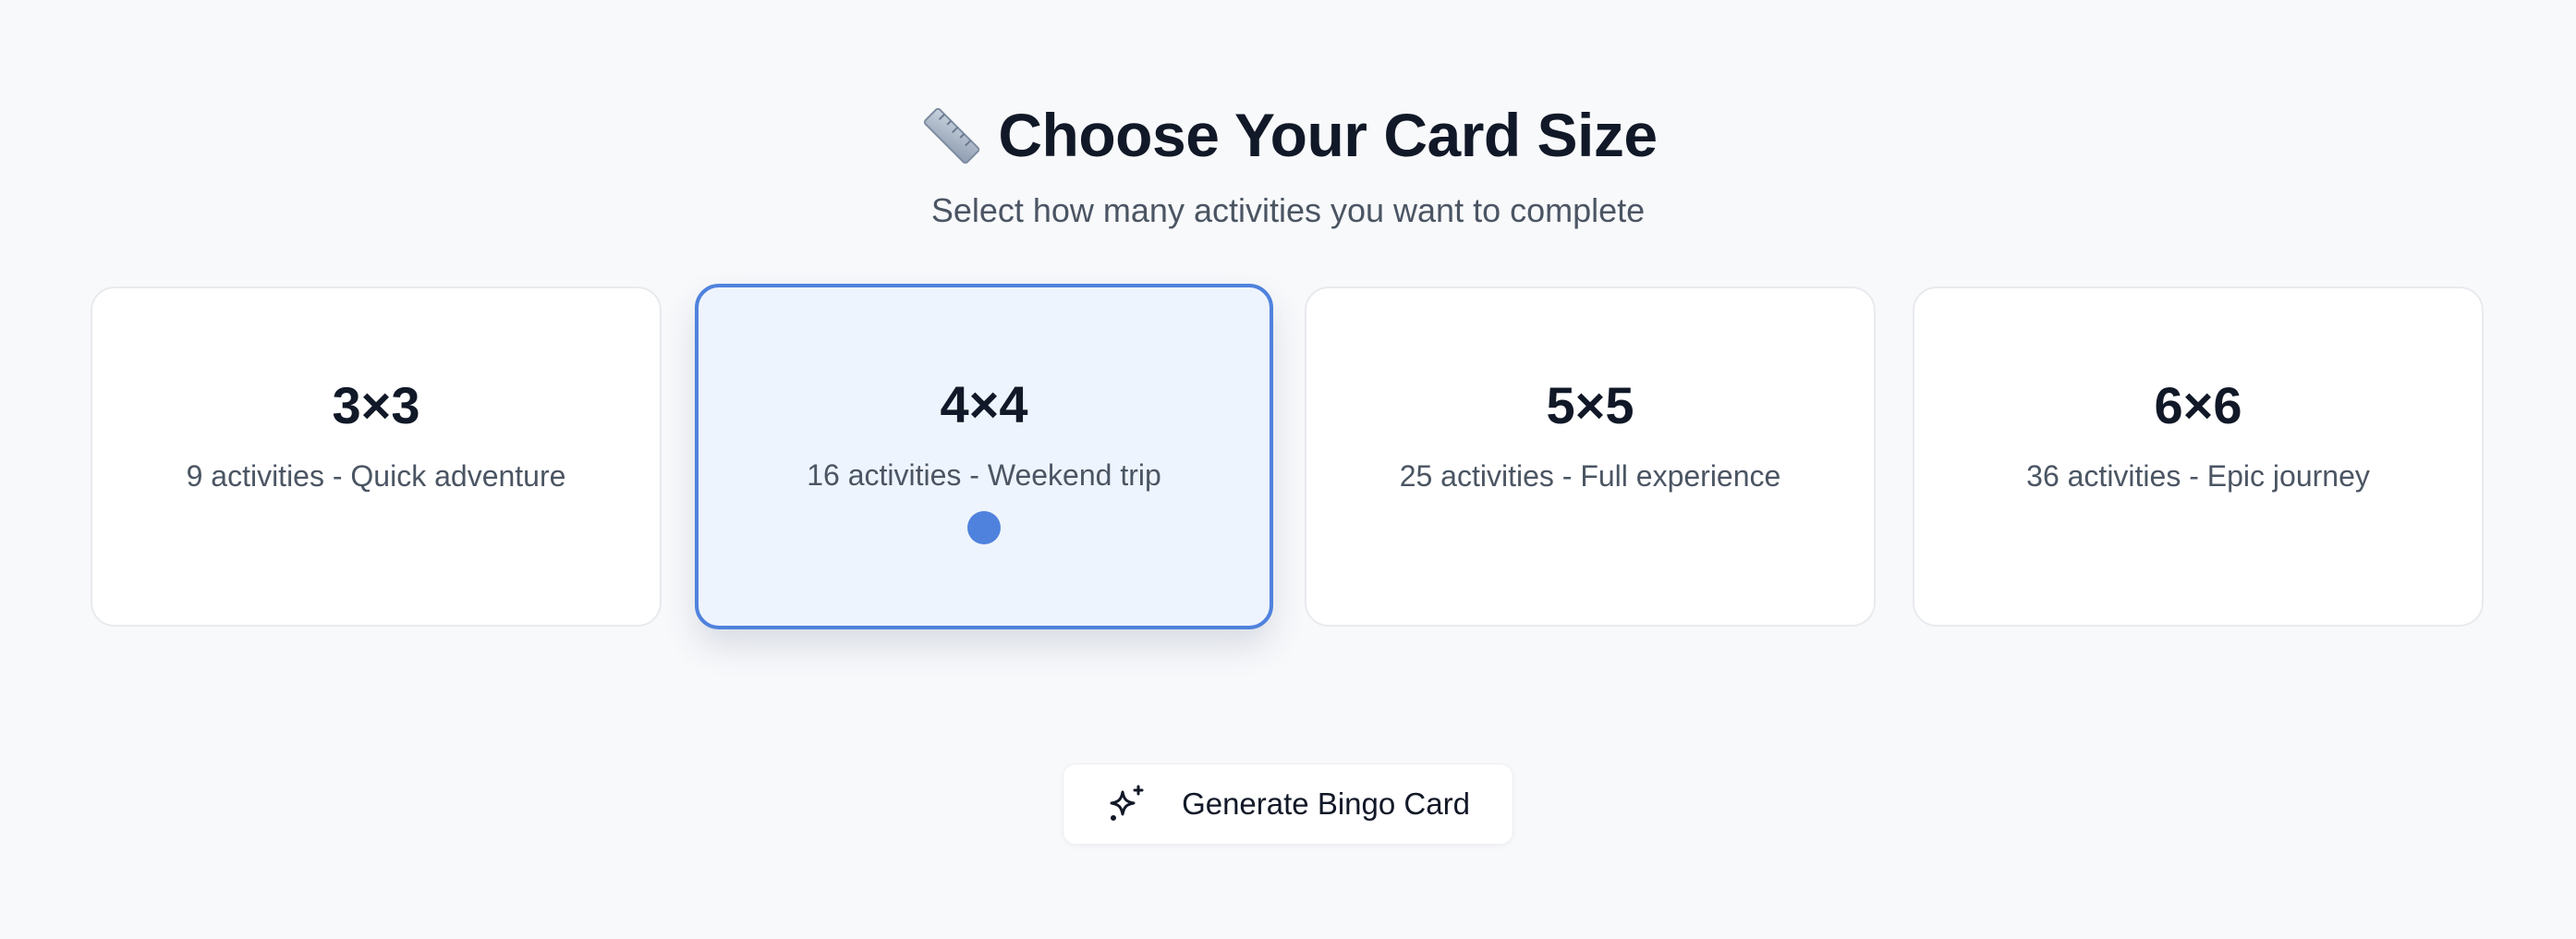 This screenshot has width=2576, height=939. What do you see at coordinates (376, 476) in the screenshot?
I see `card-size-description: 9 activities - Quick adventure` at bounding box center [376, 476].